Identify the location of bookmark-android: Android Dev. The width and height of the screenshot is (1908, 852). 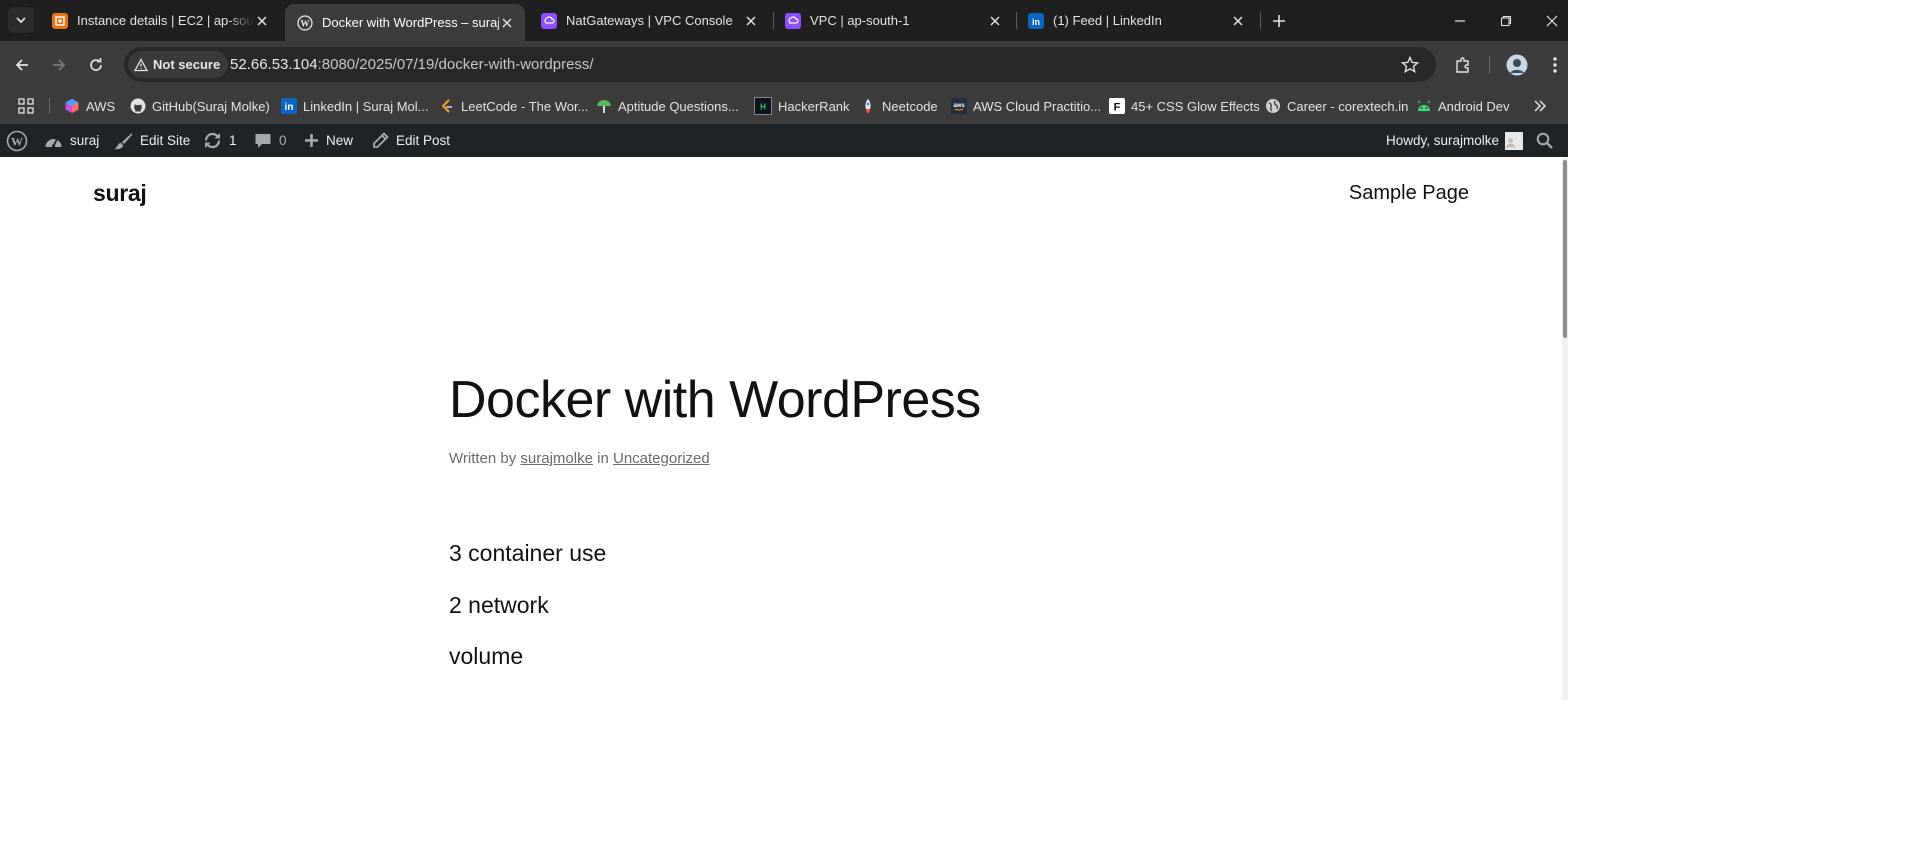
(1463, 106).